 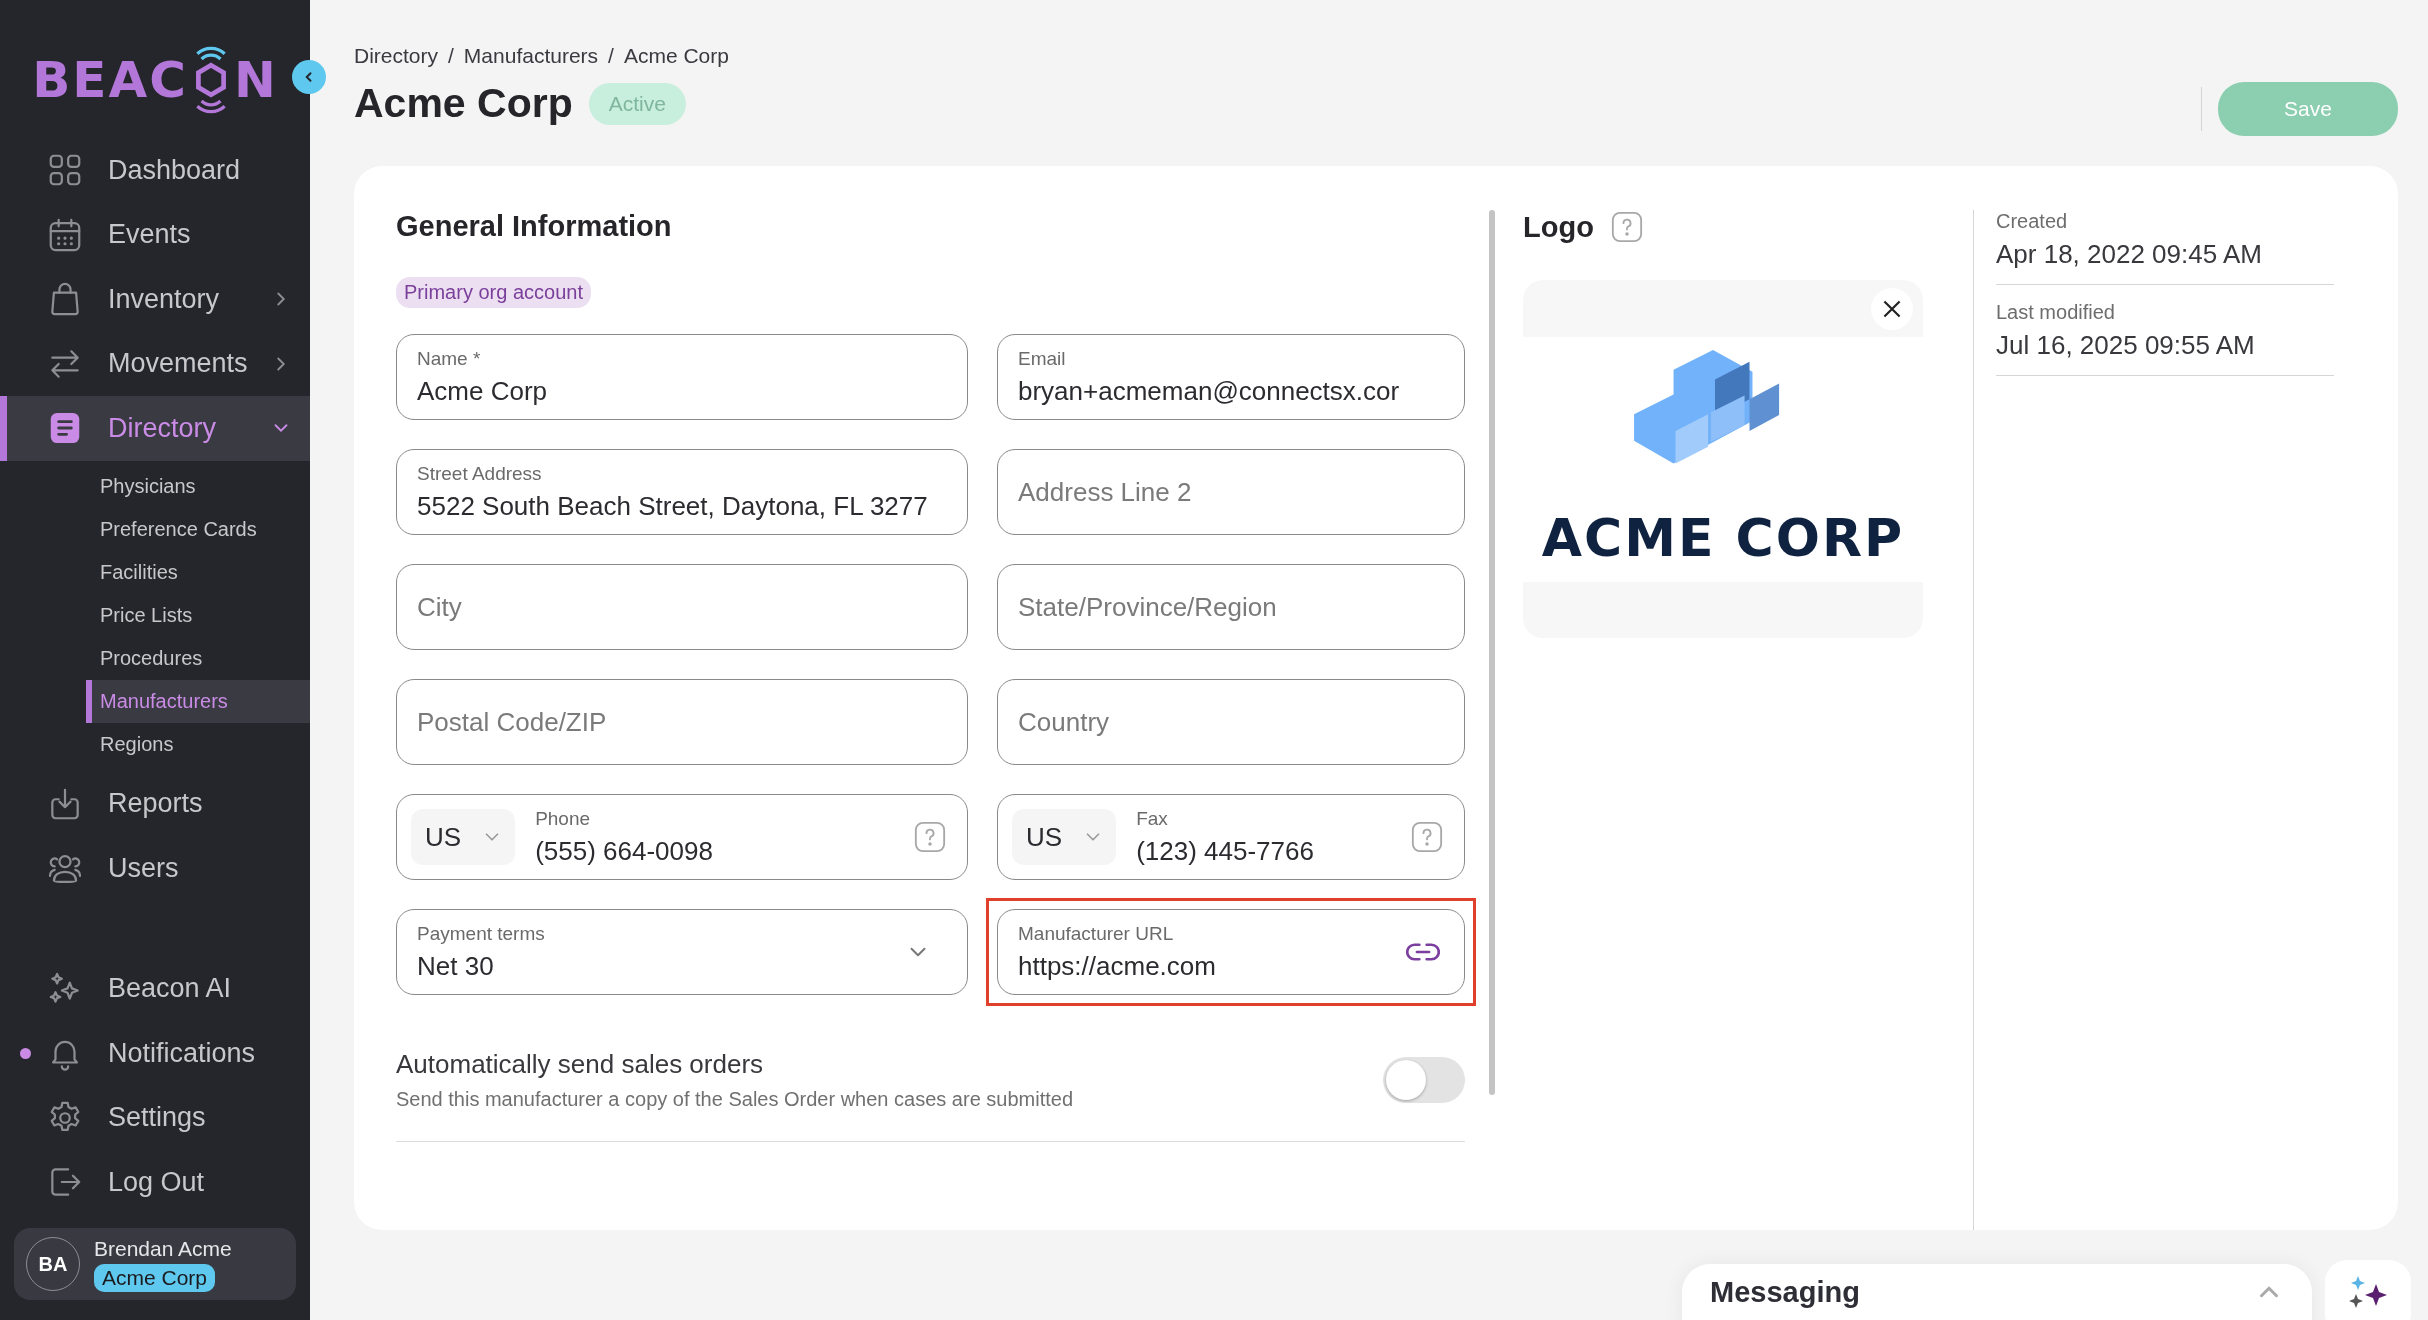 What do you see at coordinates (1231, 492) in the screenshot?
I see `input-field: Address Line 2` at bounding box center [1231, 492].